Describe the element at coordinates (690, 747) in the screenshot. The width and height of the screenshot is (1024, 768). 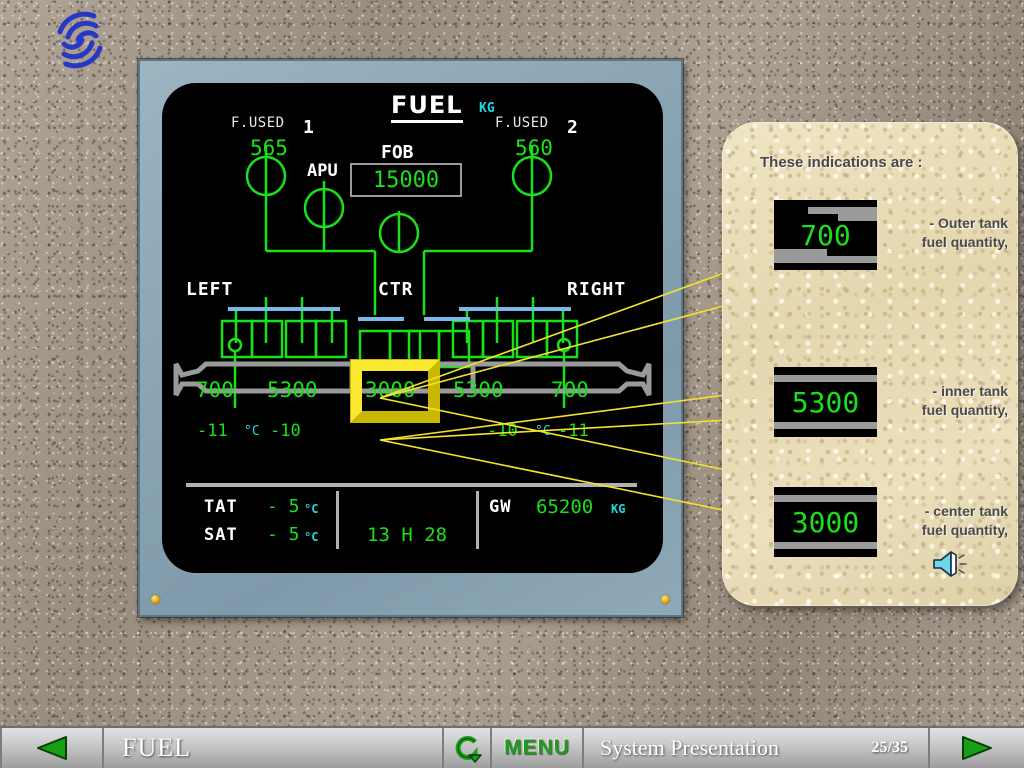
I see `section-label: System Presentation` at that location.